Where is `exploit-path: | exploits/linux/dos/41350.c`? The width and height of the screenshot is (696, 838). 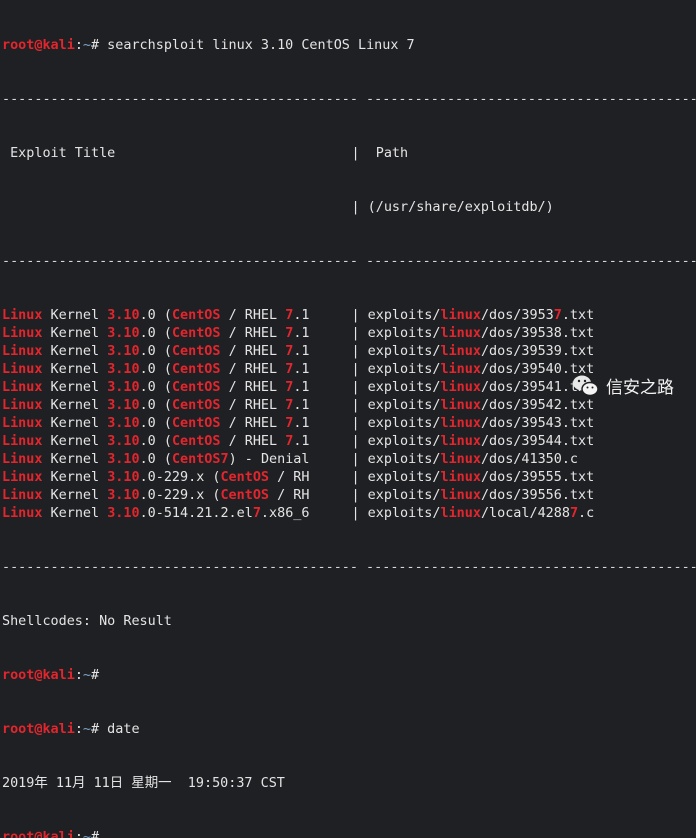 exploit-path: | exploits/linux/dos/41350.c is located at coordinates (464, 459).